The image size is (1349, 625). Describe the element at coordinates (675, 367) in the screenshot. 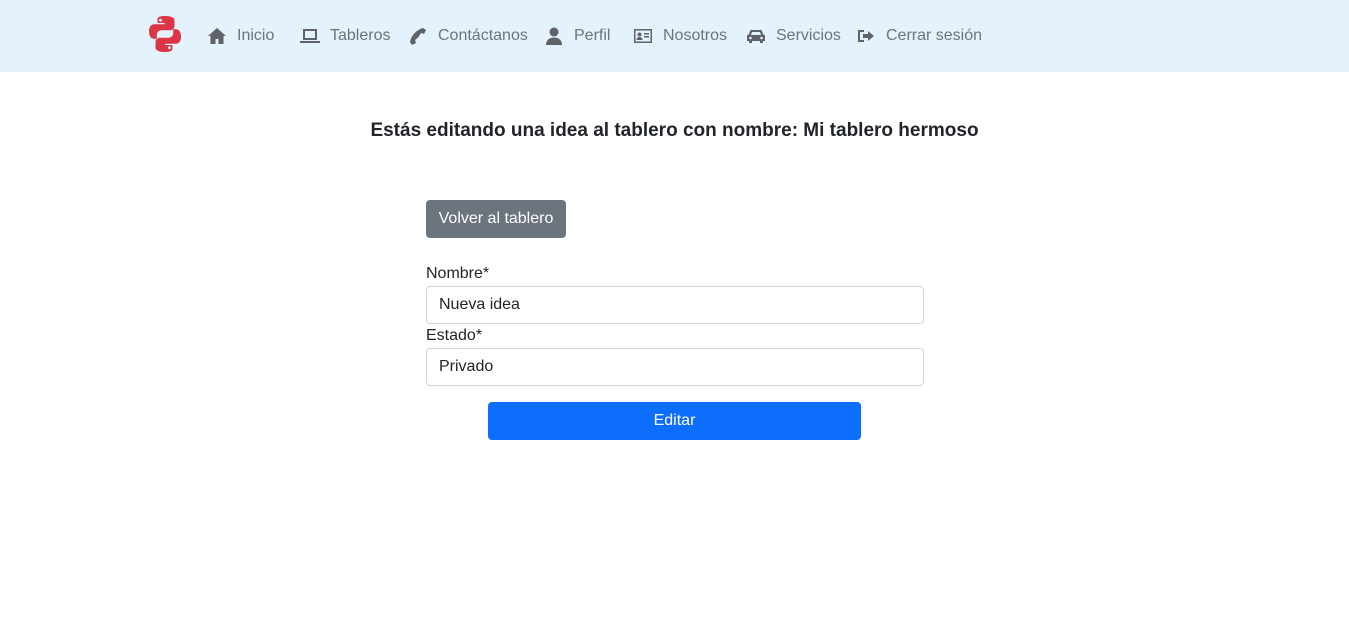

I see `status-input` at that location.